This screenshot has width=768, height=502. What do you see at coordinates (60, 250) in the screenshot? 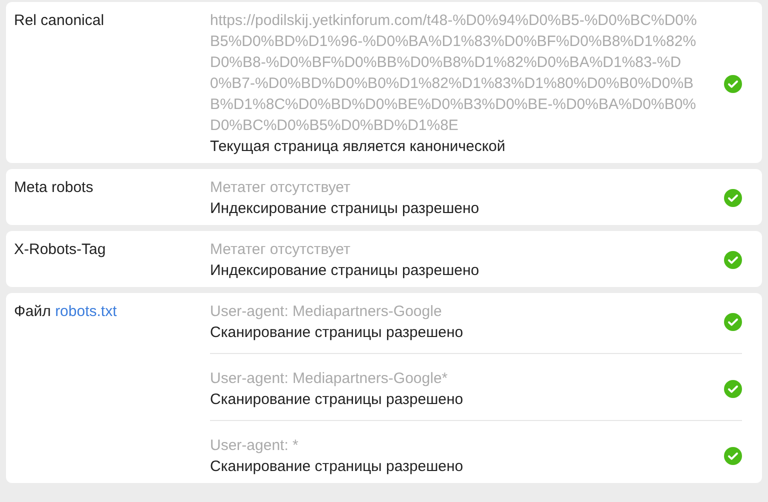
I see `row-label: X-Robots-Tag` at bounding box center [60, 250].